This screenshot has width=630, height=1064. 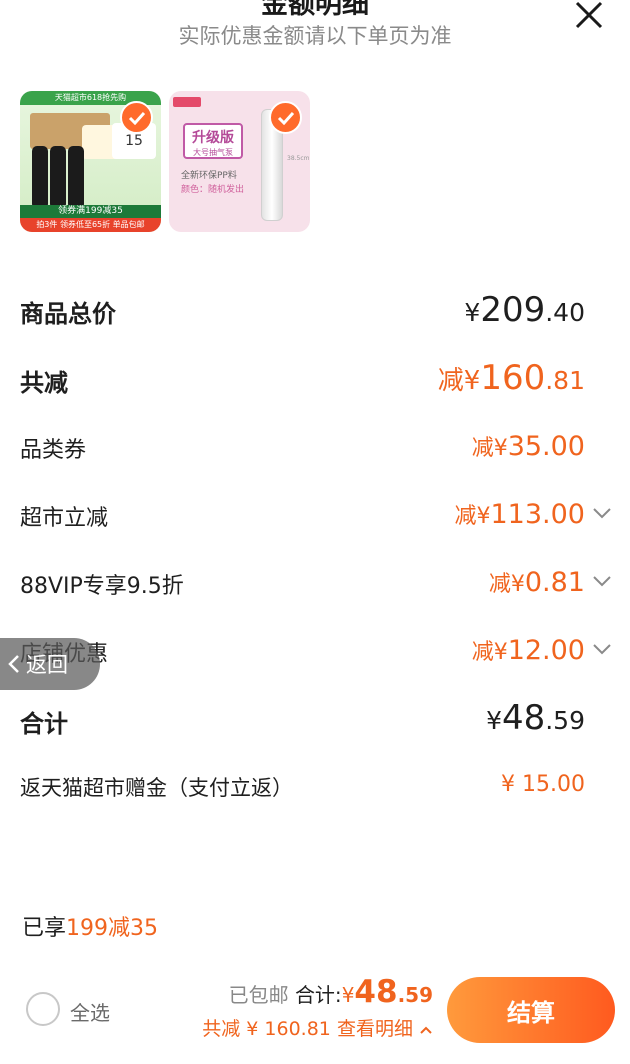 I want to click on back-button: 返回, so click(x=50, y=664).